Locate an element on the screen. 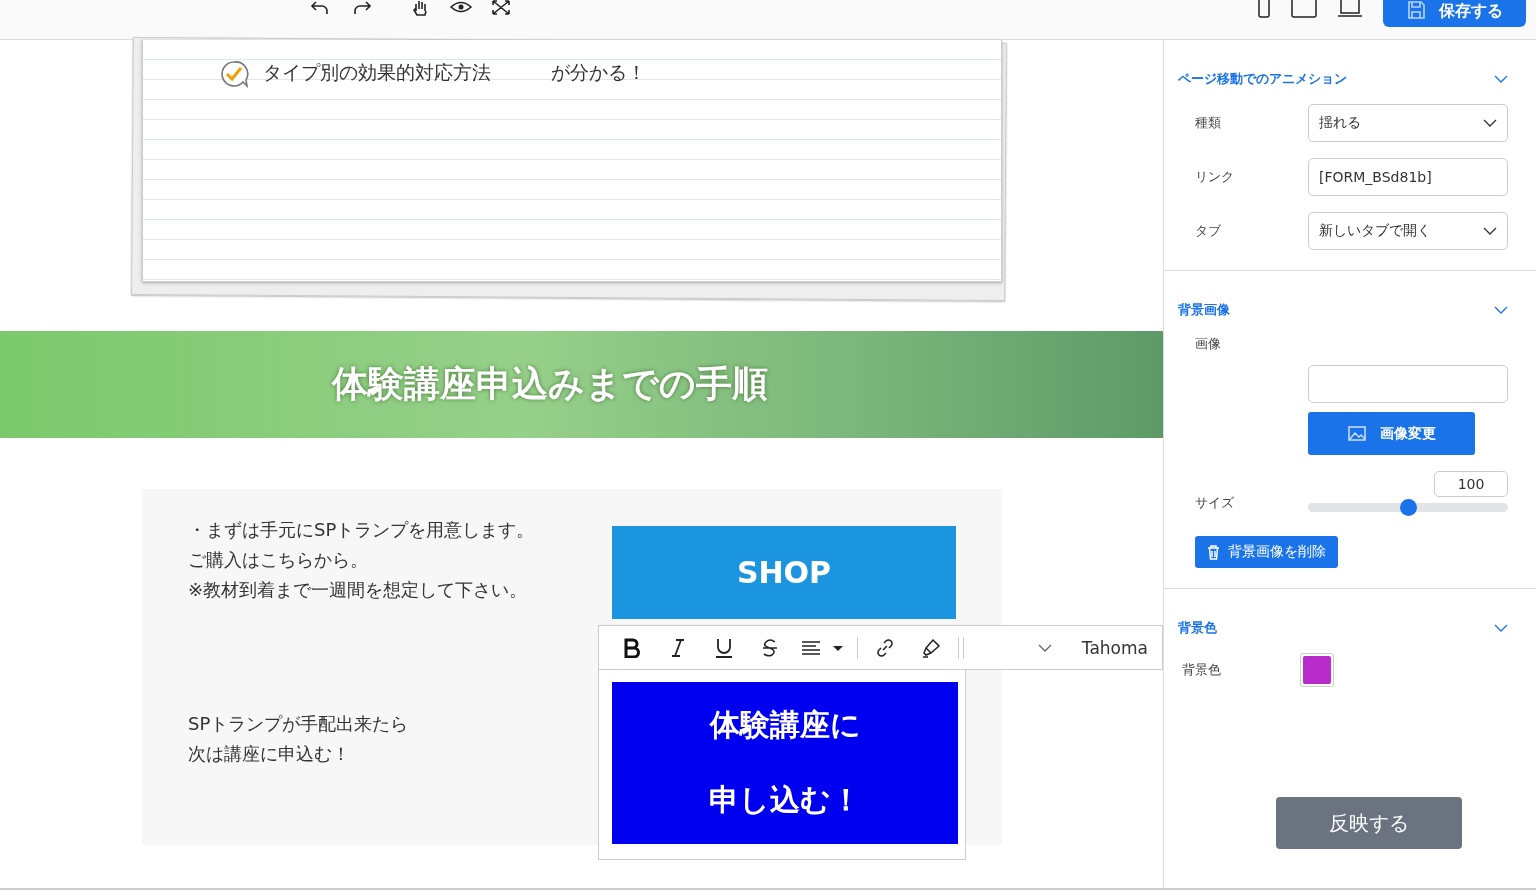  slider-thumb is located at coordinates (1408, 507).